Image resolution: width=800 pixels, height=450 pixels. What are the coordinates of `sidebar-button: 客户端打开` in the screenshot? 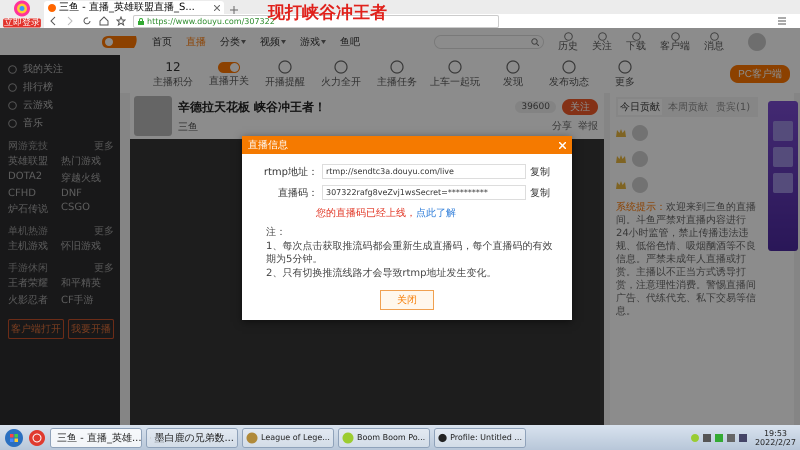 It's located at (36, 329).